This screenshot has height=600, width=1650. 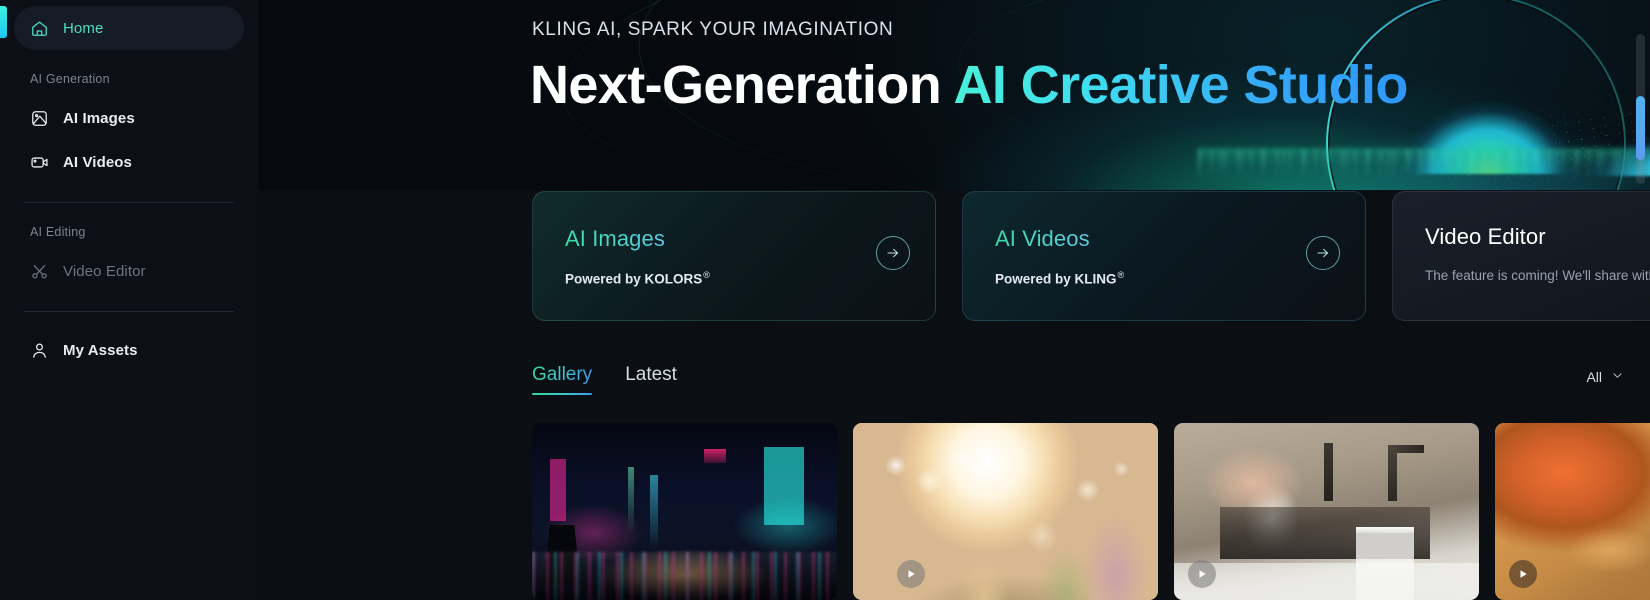 What do you see at coordinates (651, 379) in the screenshot?
I see `tab-latest: Latest` at bounding box center [651, 379].